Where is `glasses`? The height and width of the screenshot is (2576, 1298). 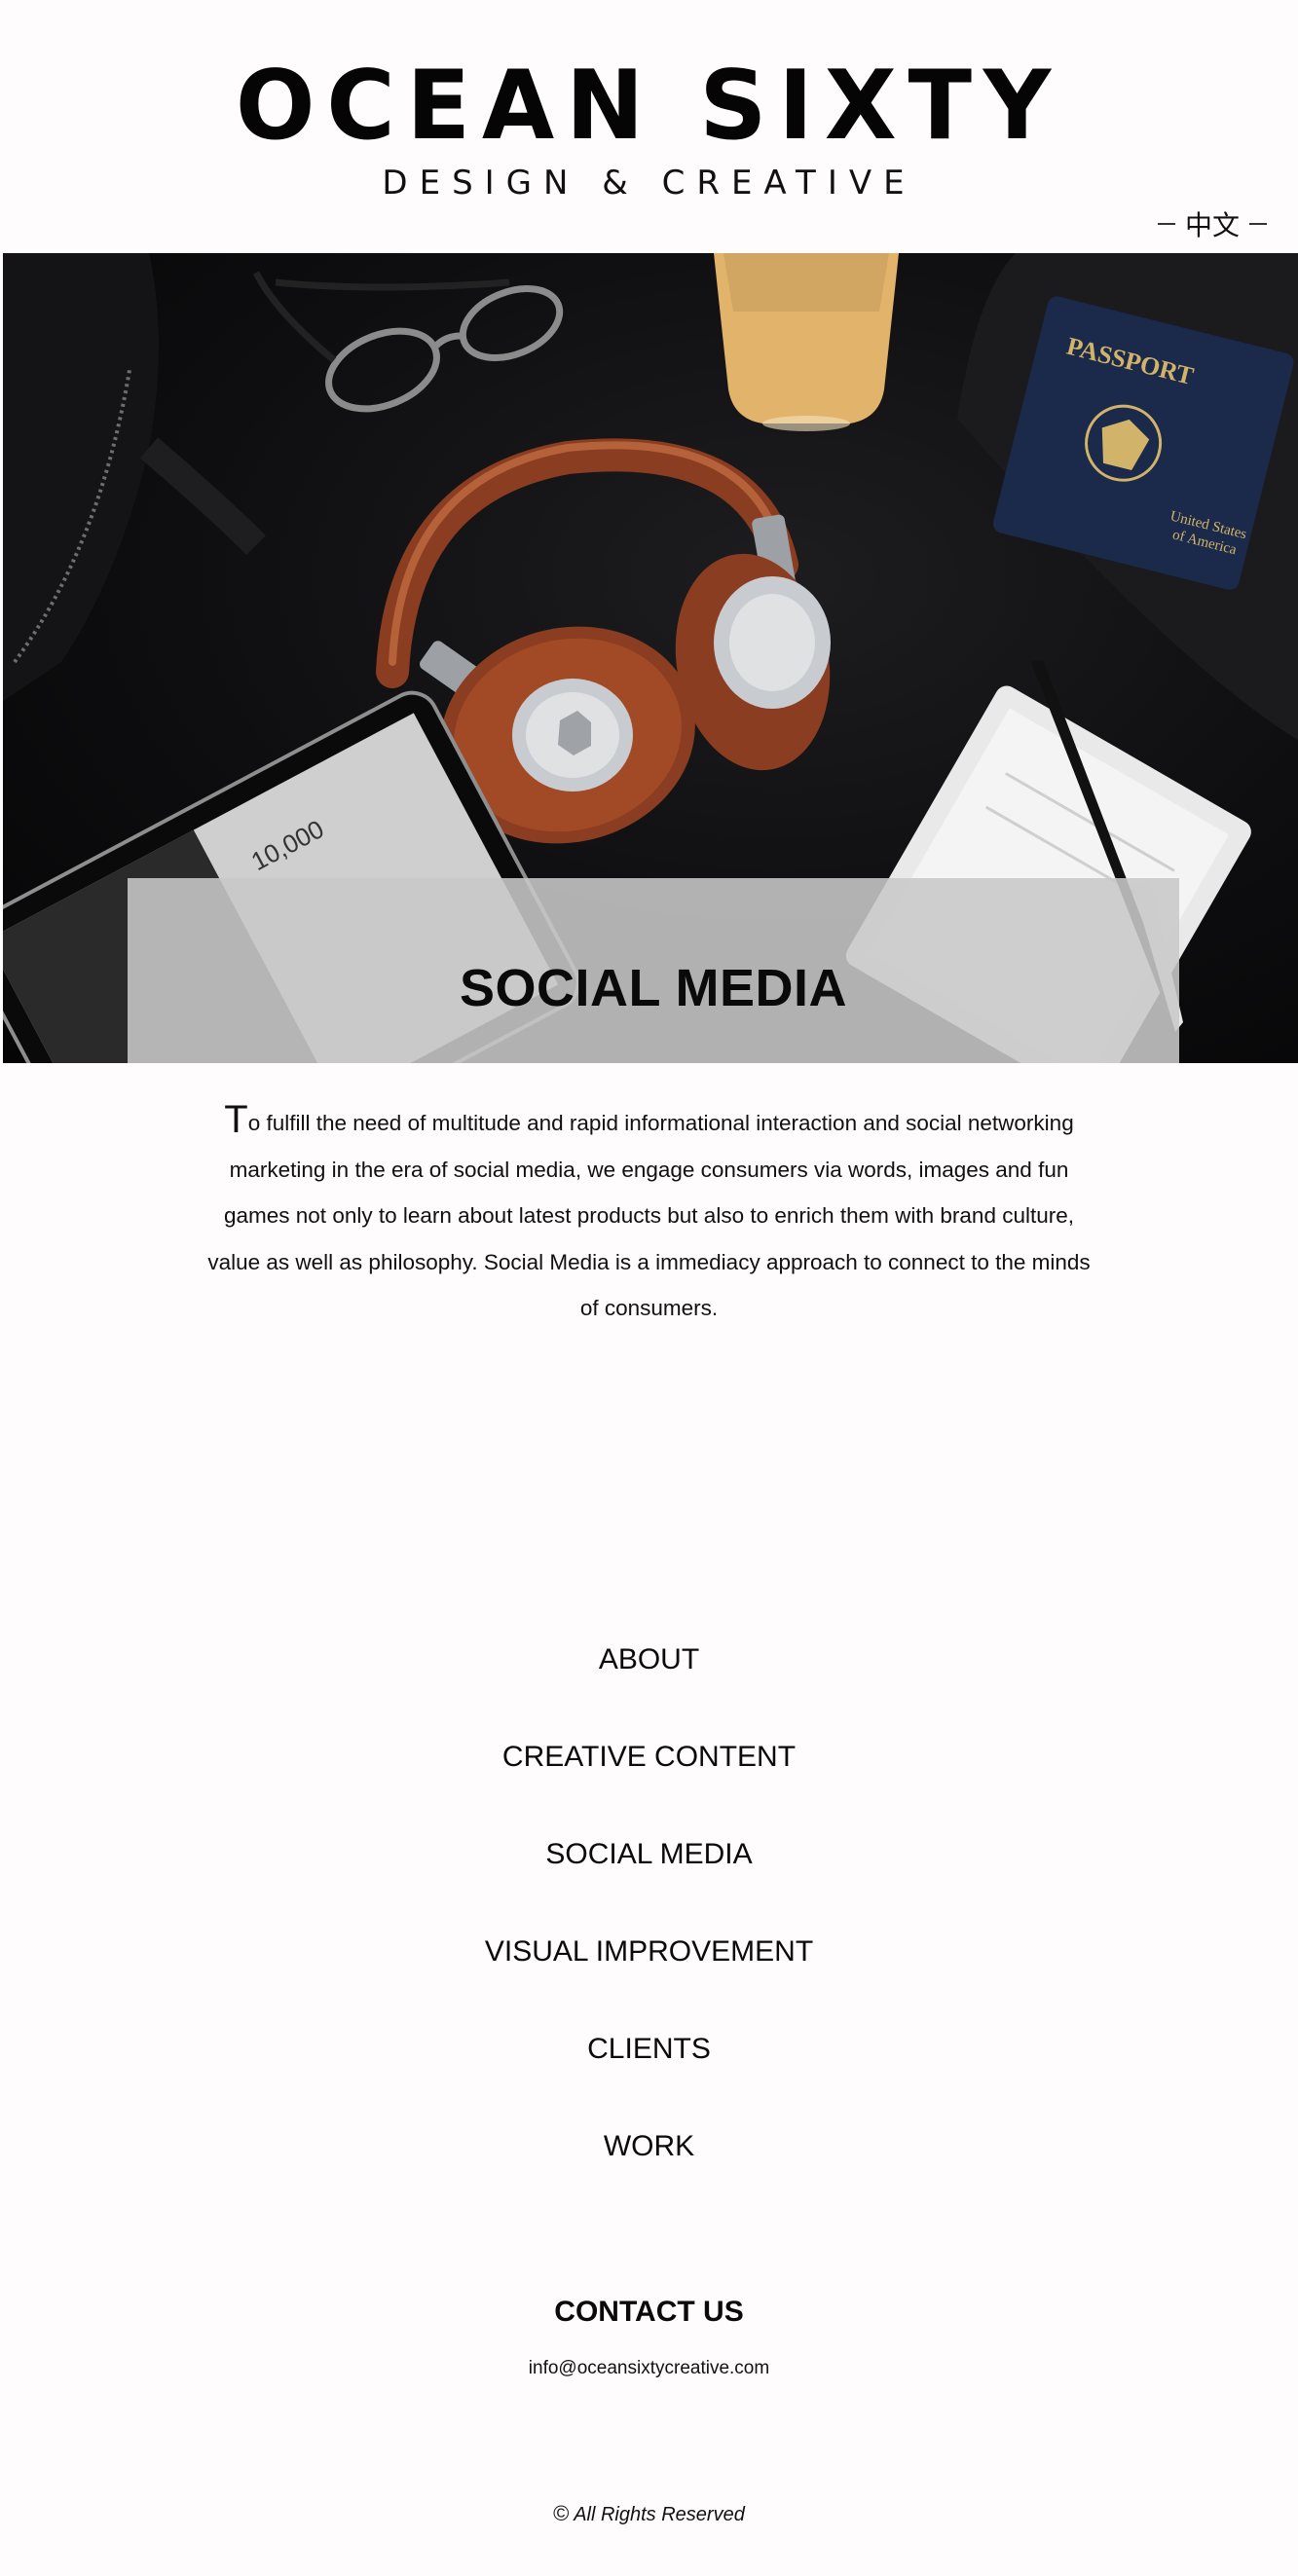 glasses is located at coordinates (408, 342).